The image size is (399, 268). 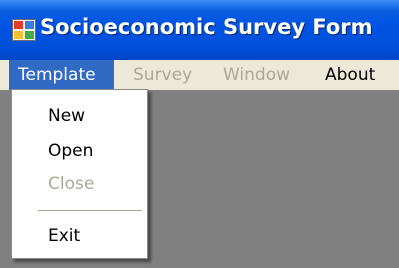 I want to click on menu-item-close: Close, so click(x=71, y=184).